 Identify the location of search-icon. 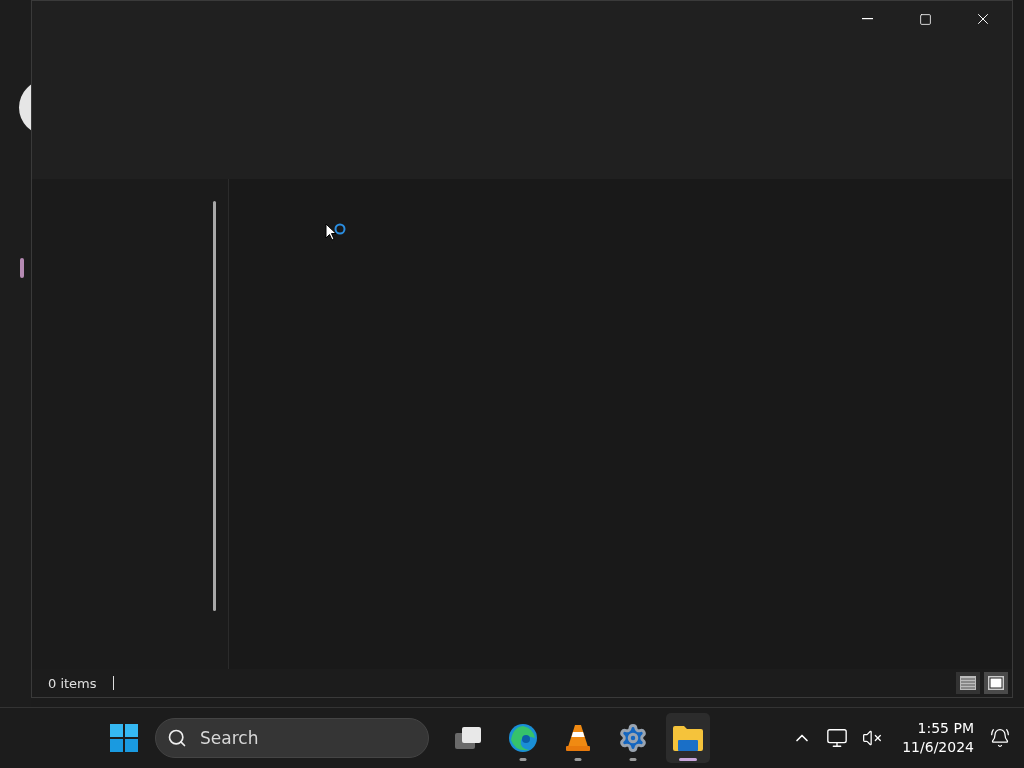
(177, 738).